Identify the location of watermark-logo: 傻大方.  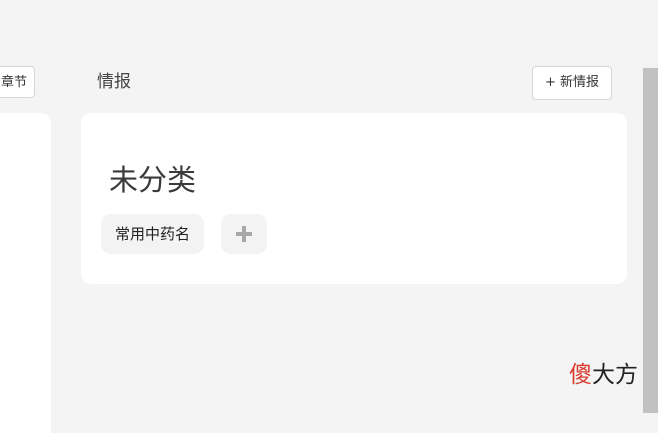
(603, 375).